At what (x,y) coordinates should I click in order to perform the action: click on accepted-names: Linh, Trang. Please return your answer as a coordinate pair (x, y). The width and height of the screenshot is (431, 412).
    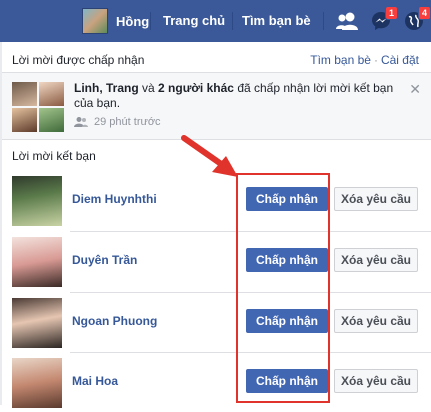
    Looking at the image, I should click on (106, 88).